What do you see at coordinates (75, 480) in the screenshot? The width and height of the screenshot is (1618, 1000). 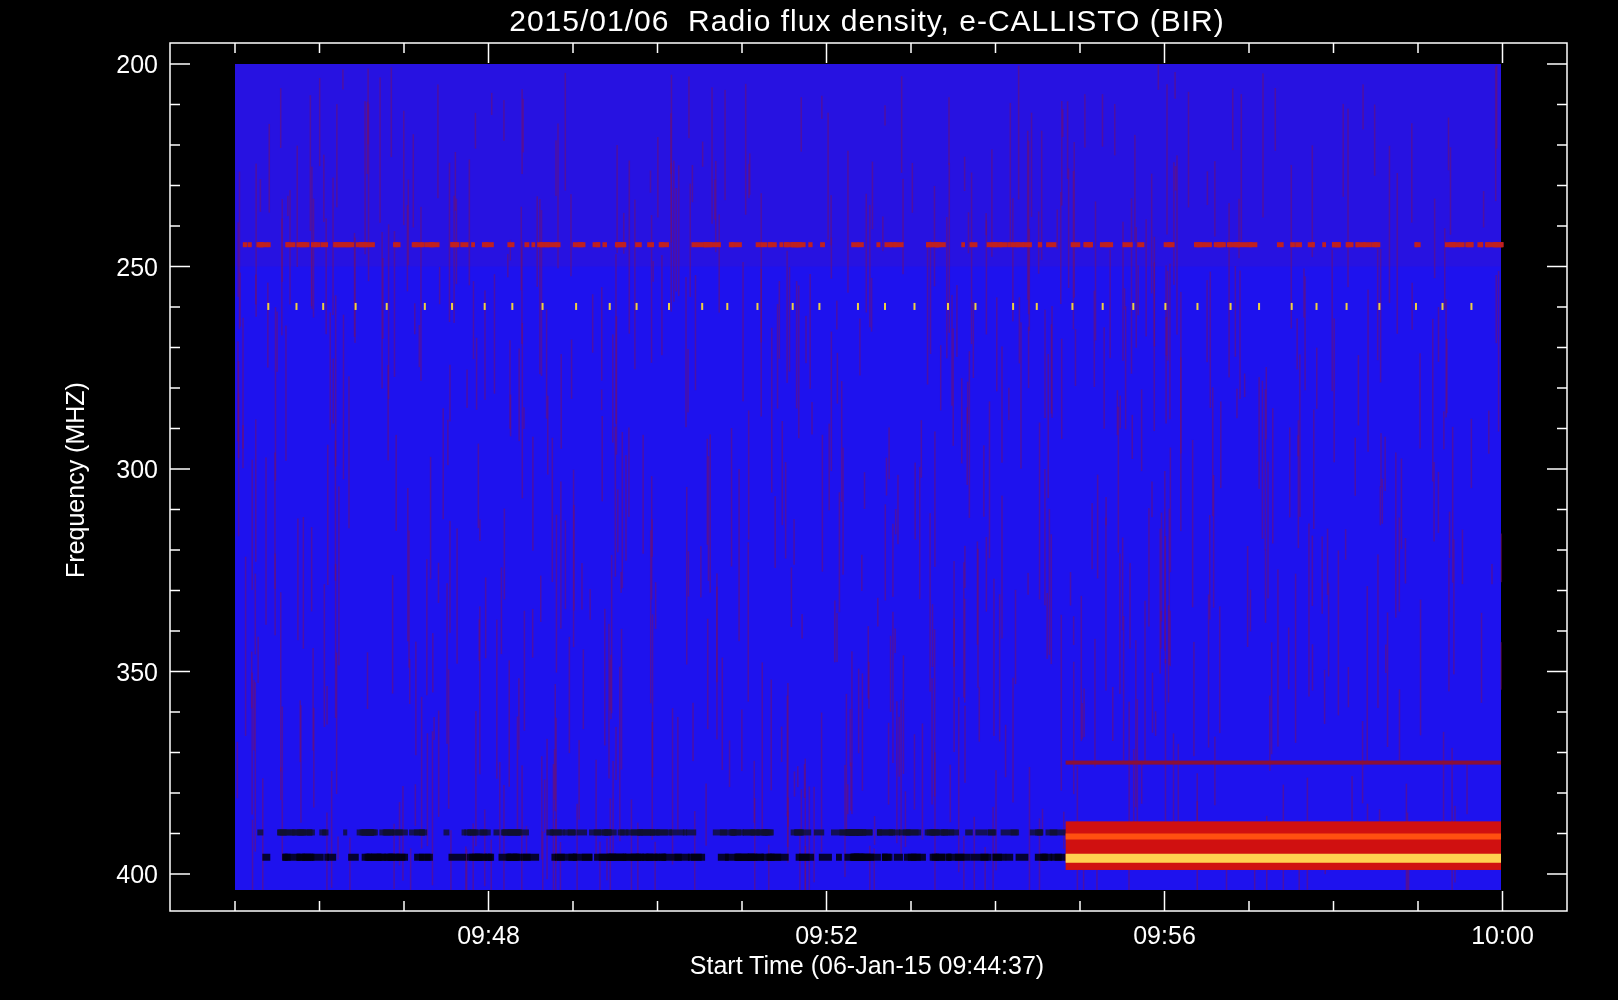 I see `axis-label: Frequency (MHZ)` at bounding box center [75, 480].